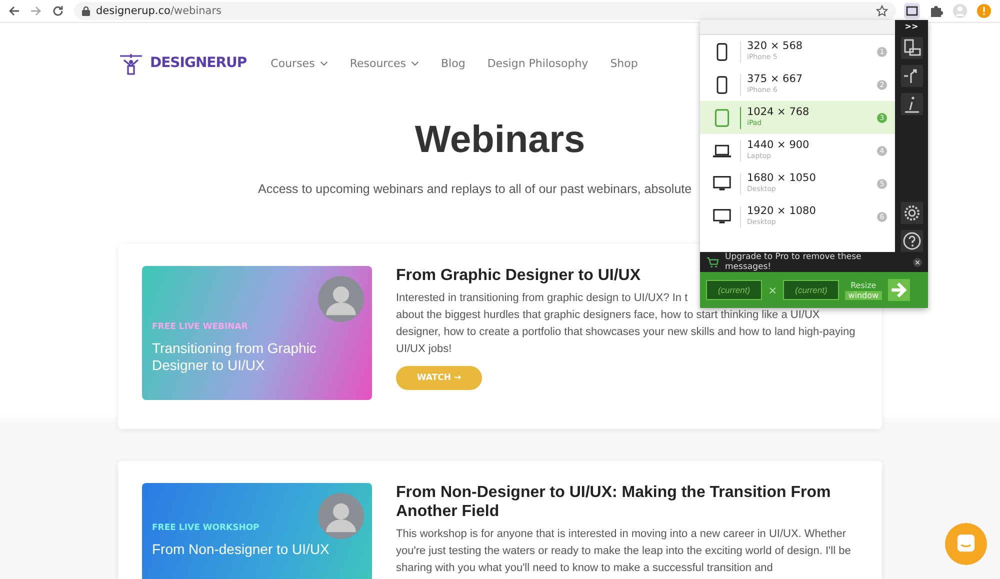 The image size is (1000, 579). Describe the element at coordinates (911, 26) in the screenshot. I see `collapse-button: >>` at that location.